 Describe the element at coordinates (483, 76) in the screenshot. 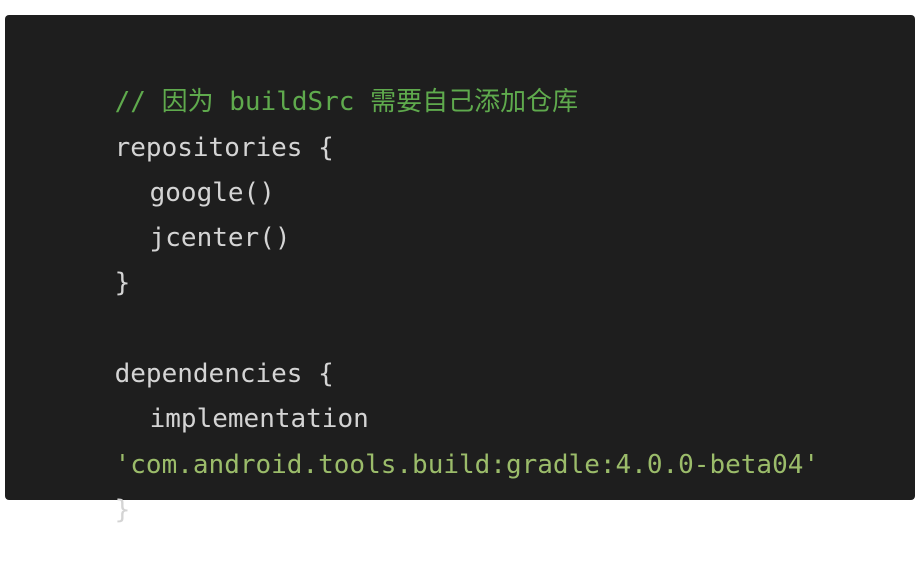

I see `code-line-comment: // 因为 buildSrc 需要自己添加仓库` at that location.